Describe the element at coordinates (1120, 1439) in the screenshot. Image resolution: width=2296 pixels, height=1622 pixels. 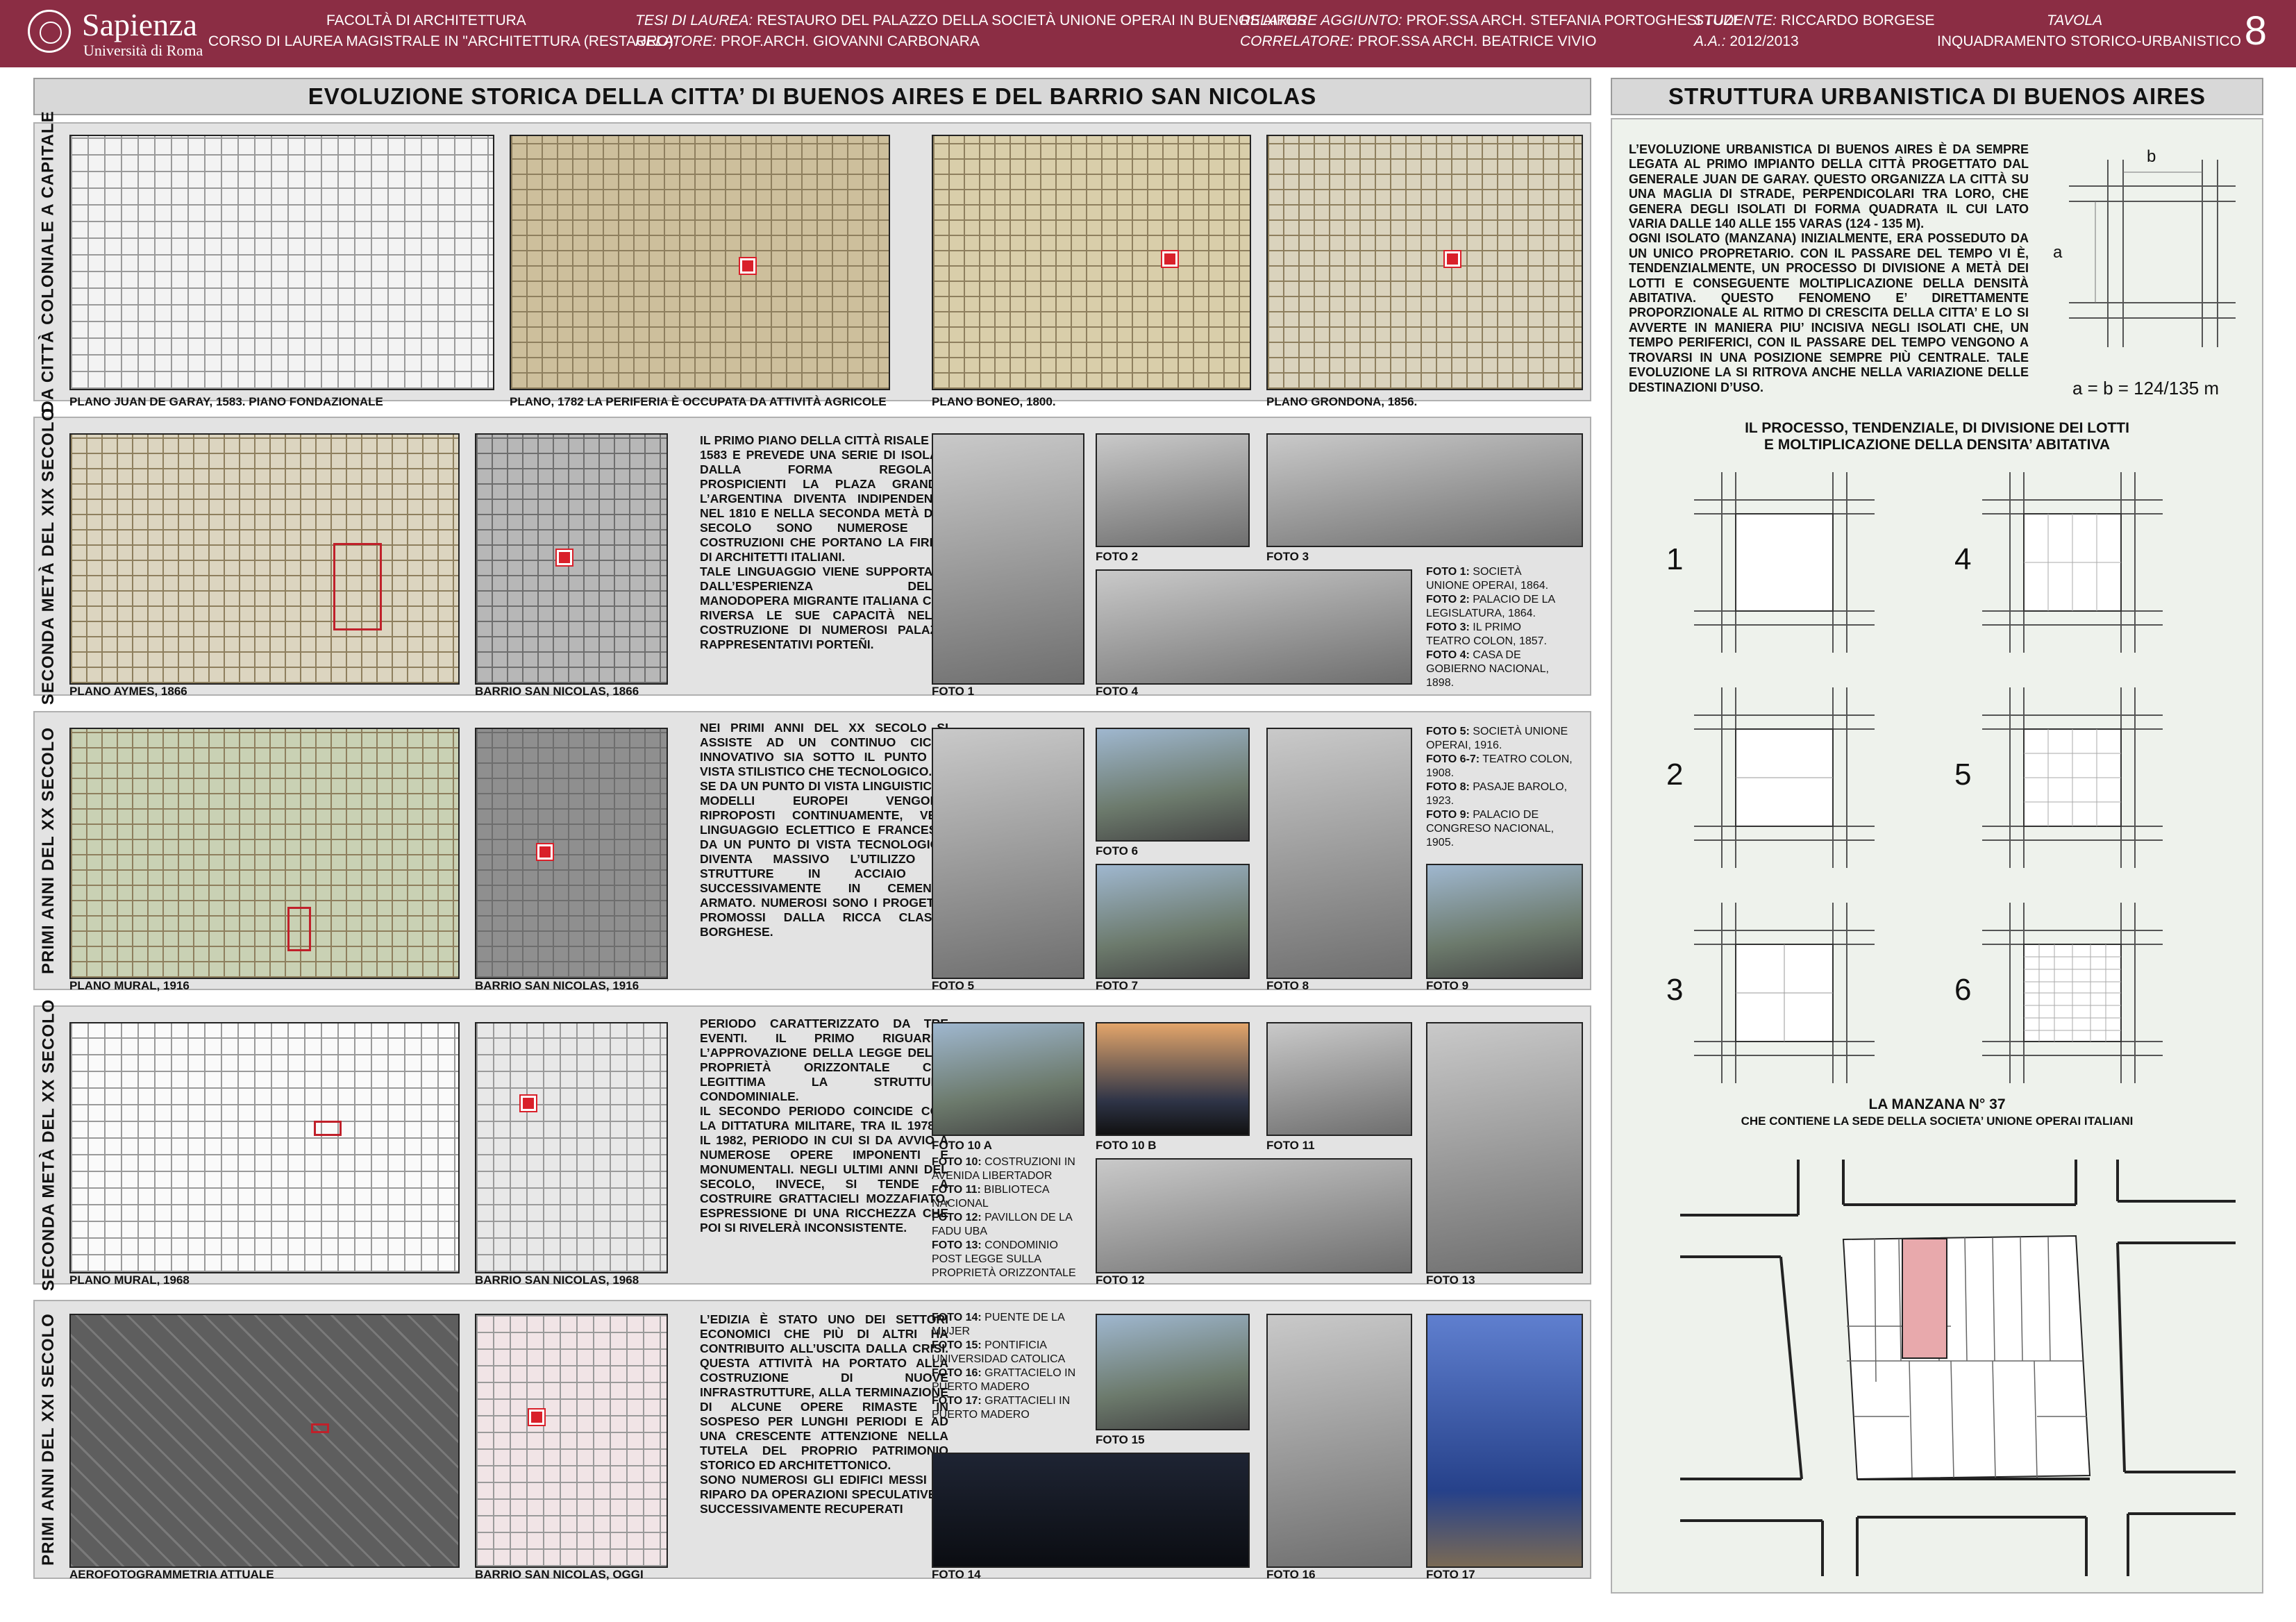
I see `caption: FOTO 15` at that location.